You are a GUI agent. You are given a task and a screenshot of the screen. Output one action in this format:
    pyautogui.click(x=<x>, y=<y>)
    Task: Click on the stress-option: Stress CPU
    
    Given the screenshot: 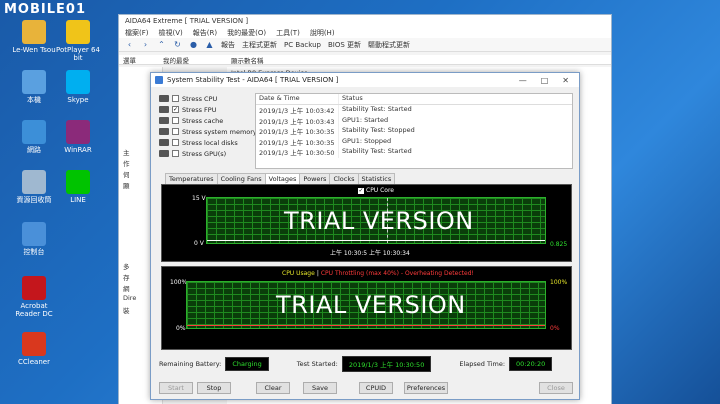 What is the action you would take?
    pyautogui.click(x=208, y=98)
    